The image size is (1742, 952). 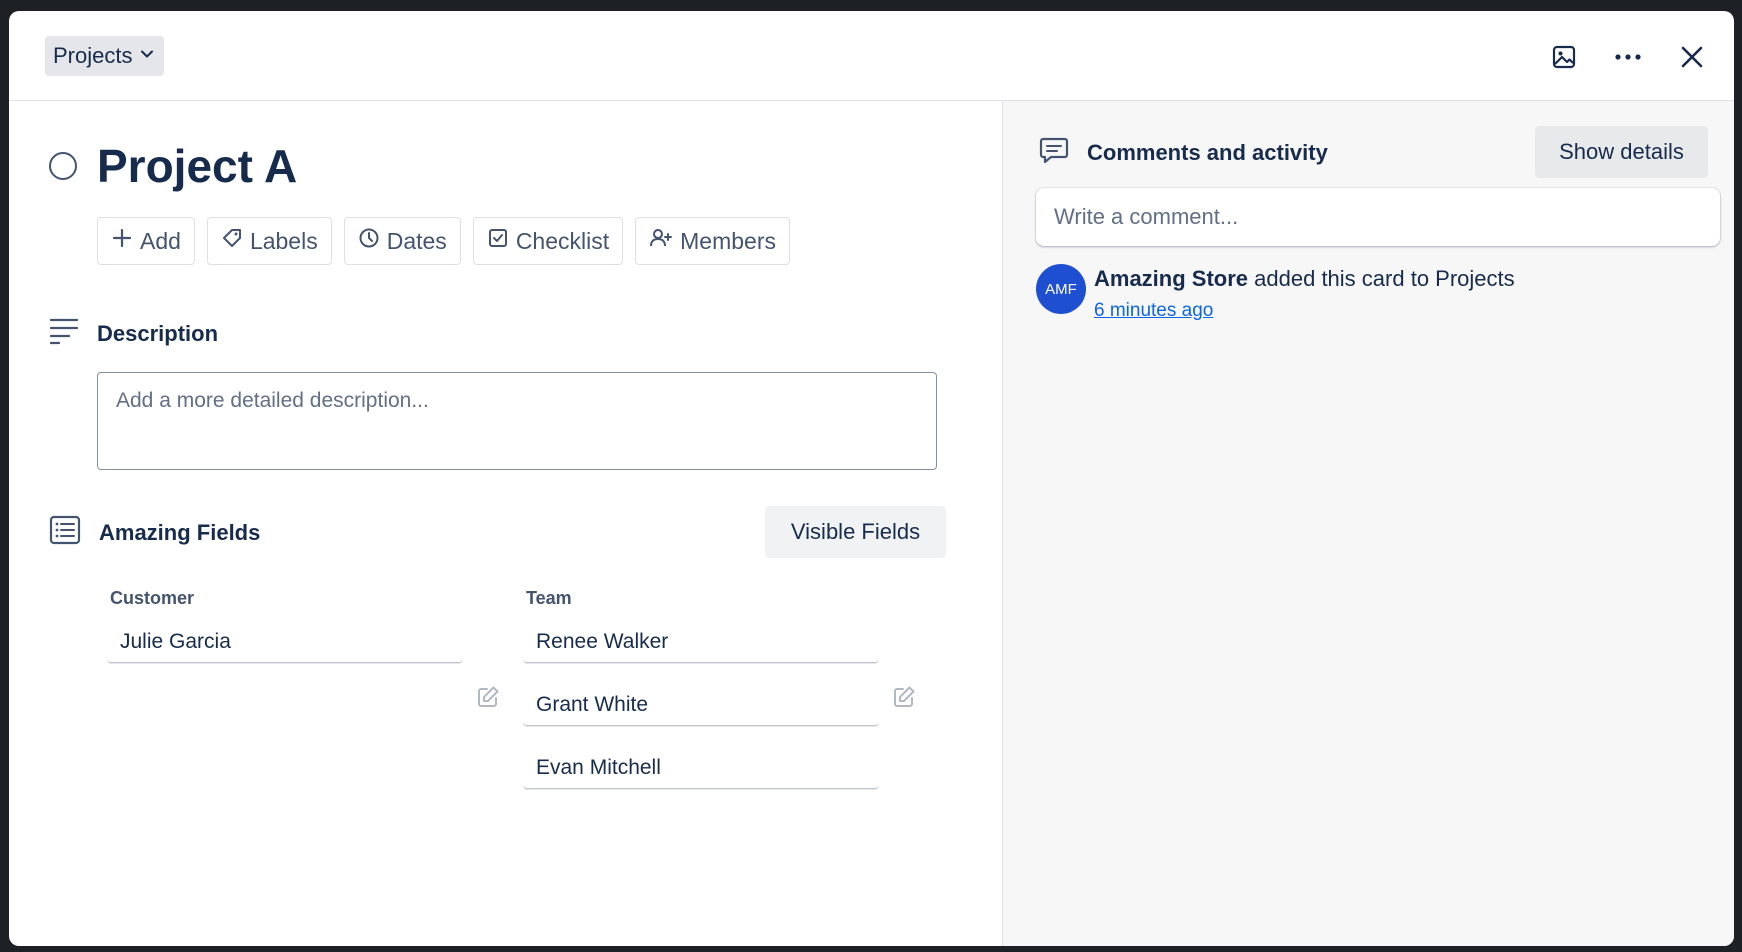 I want to click on members-button: Members, so click(x=712, y=241).